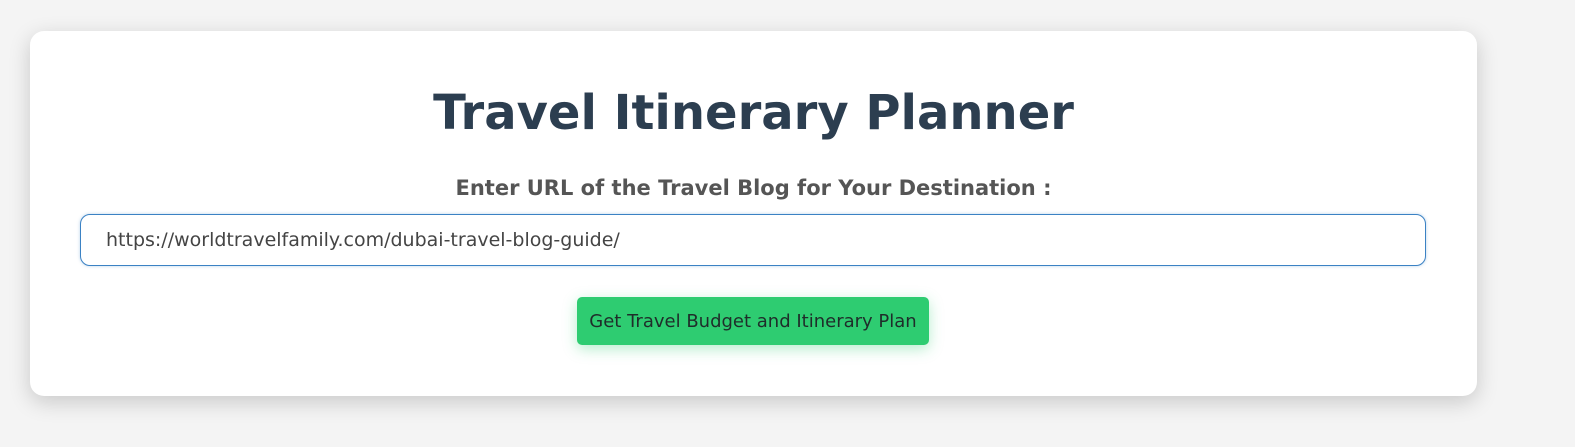  Describe the element at coordinates (753, 113) in the screenshot. I see `page-title: Travel Itinerary Planner` at that location.